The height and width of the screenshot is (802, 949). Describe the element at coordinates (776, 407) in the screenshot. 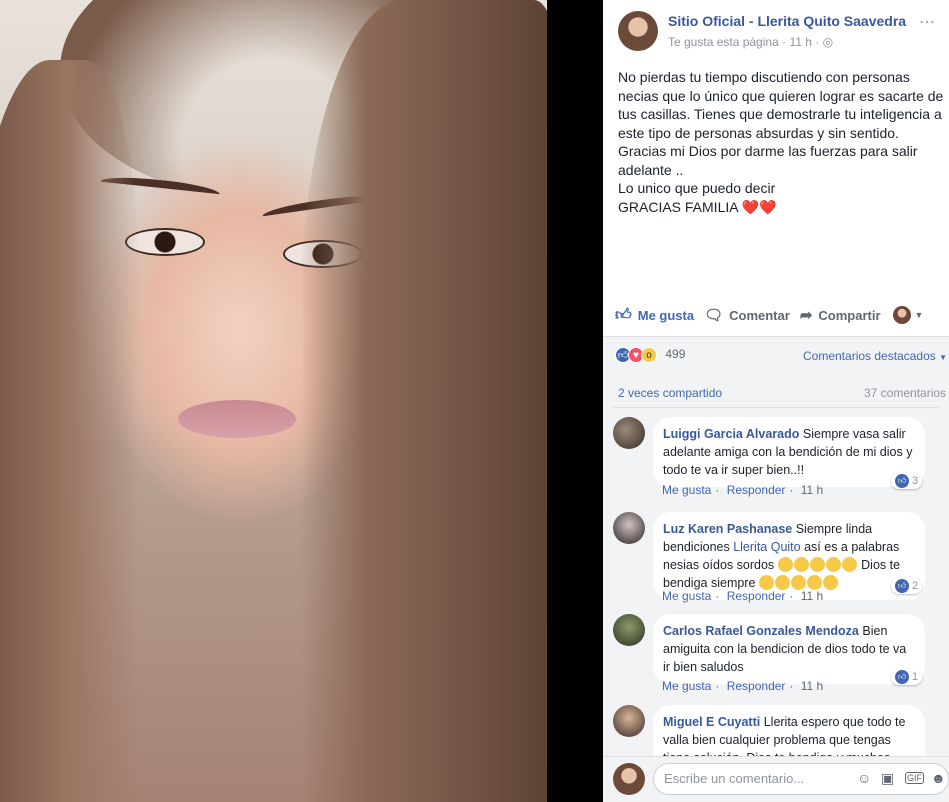

I see `divider` at that location.